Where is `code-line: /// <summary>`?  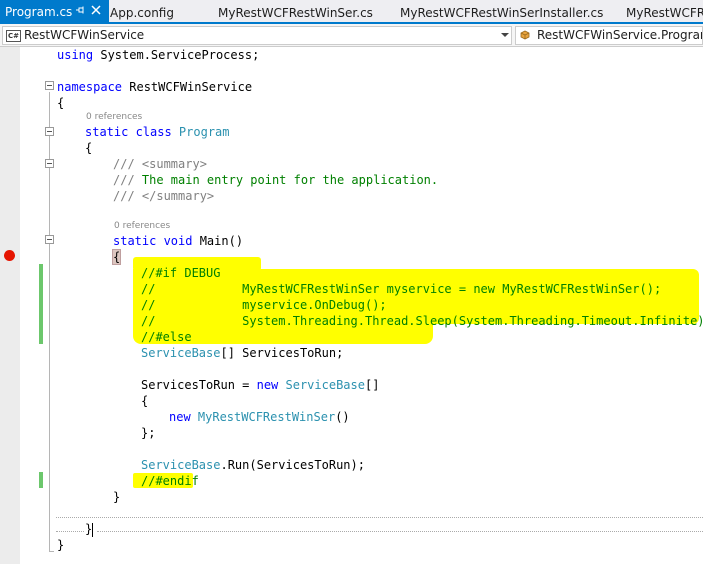 code-line: /// <summary> is located at coordinates (160, 164).